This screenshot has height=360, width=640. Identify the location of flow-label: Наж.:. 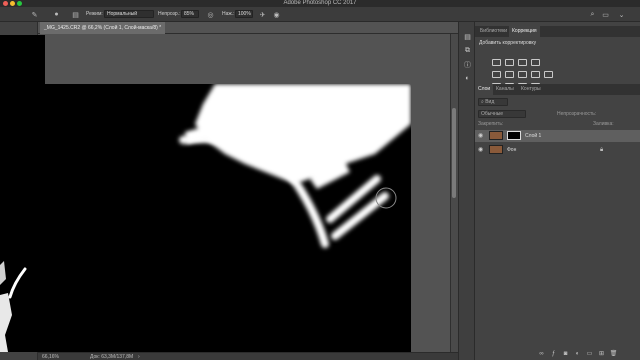
(228, 14).